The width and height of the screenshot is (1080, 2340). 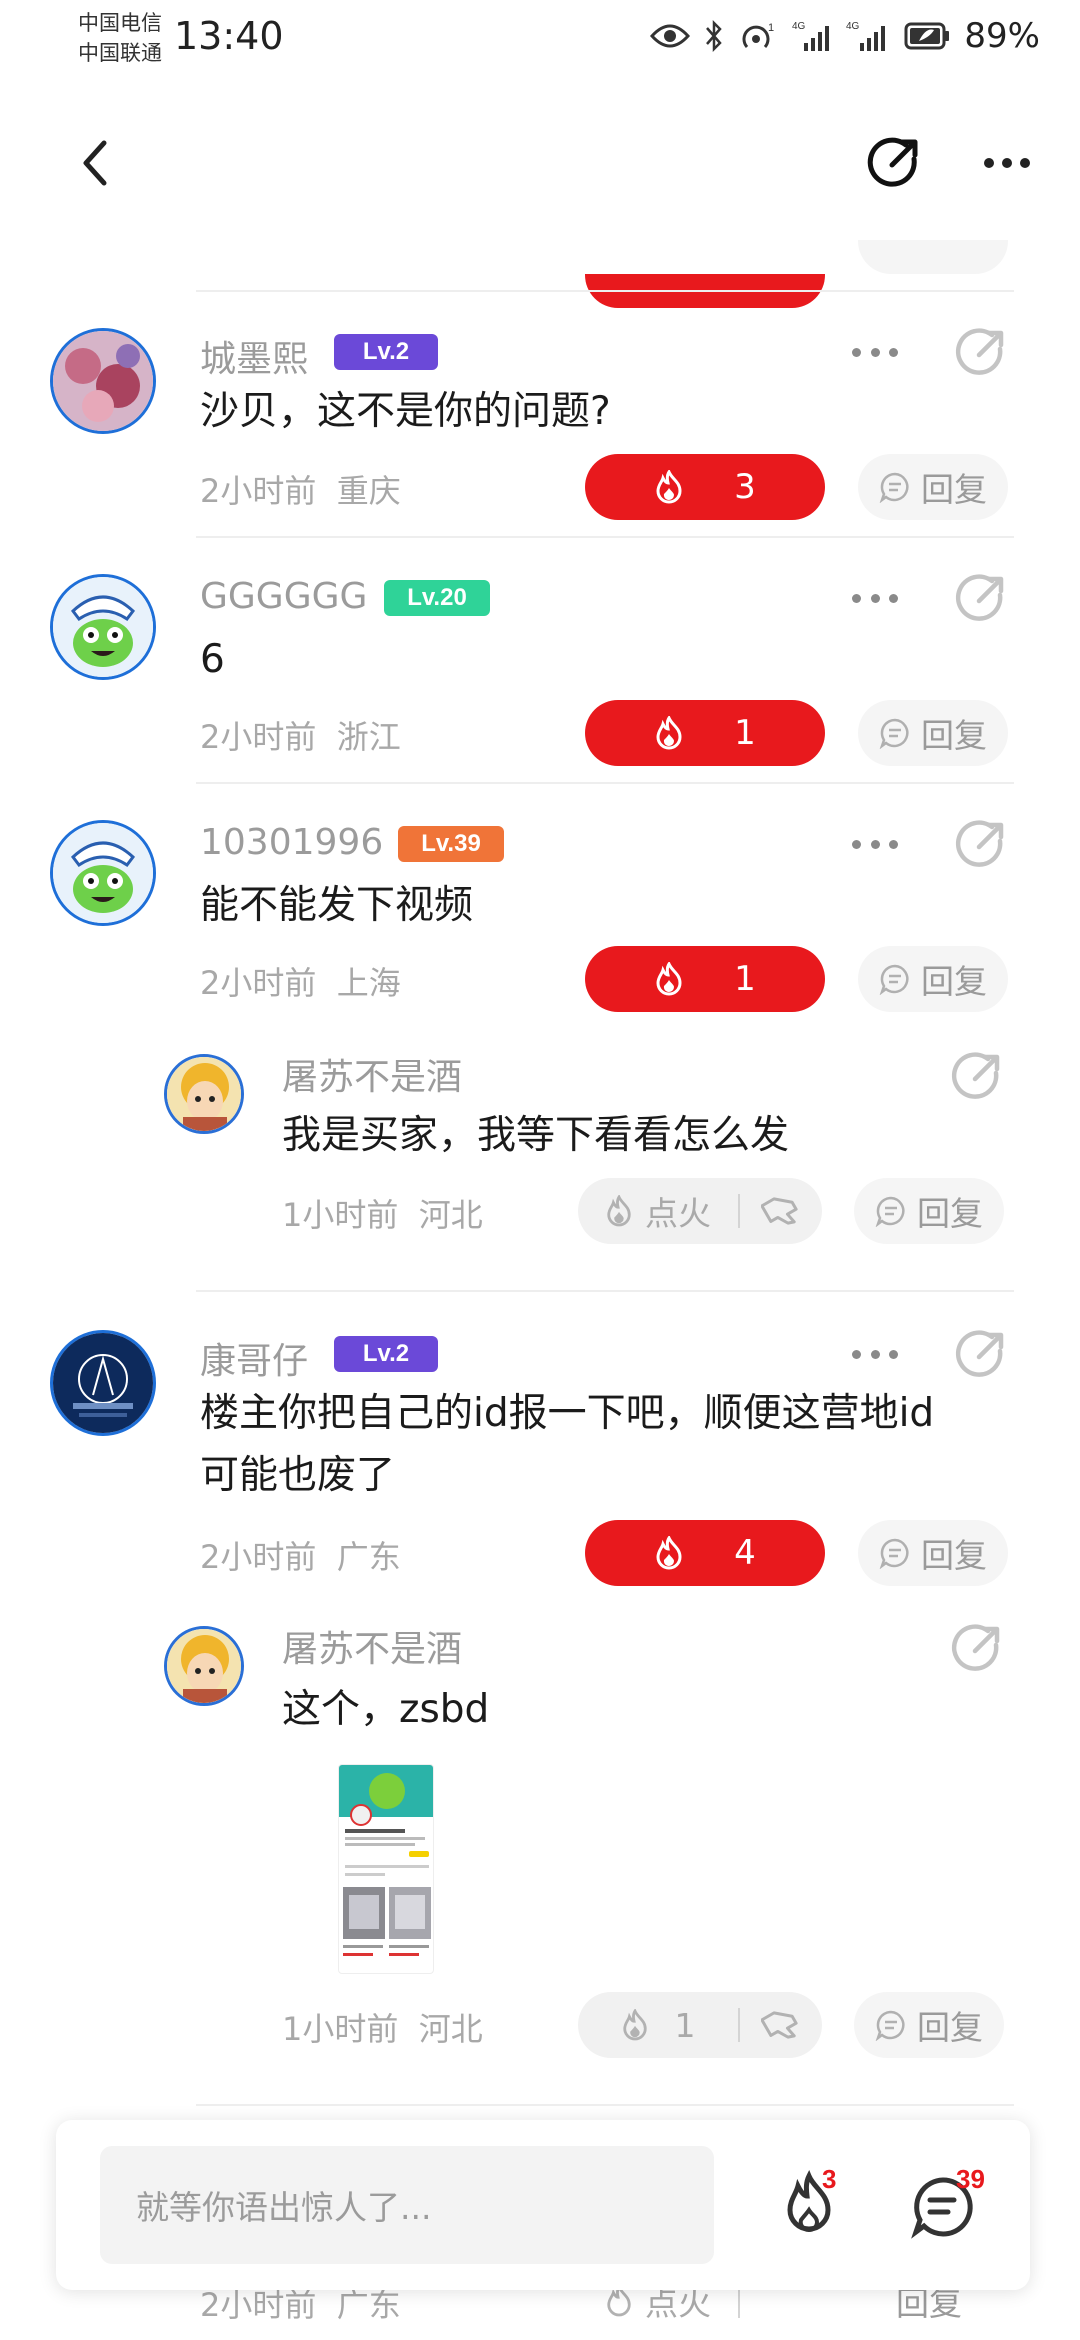 I want to click on comment-text: 沙贝，这不是你的问题?, so click(x=405, y=411).